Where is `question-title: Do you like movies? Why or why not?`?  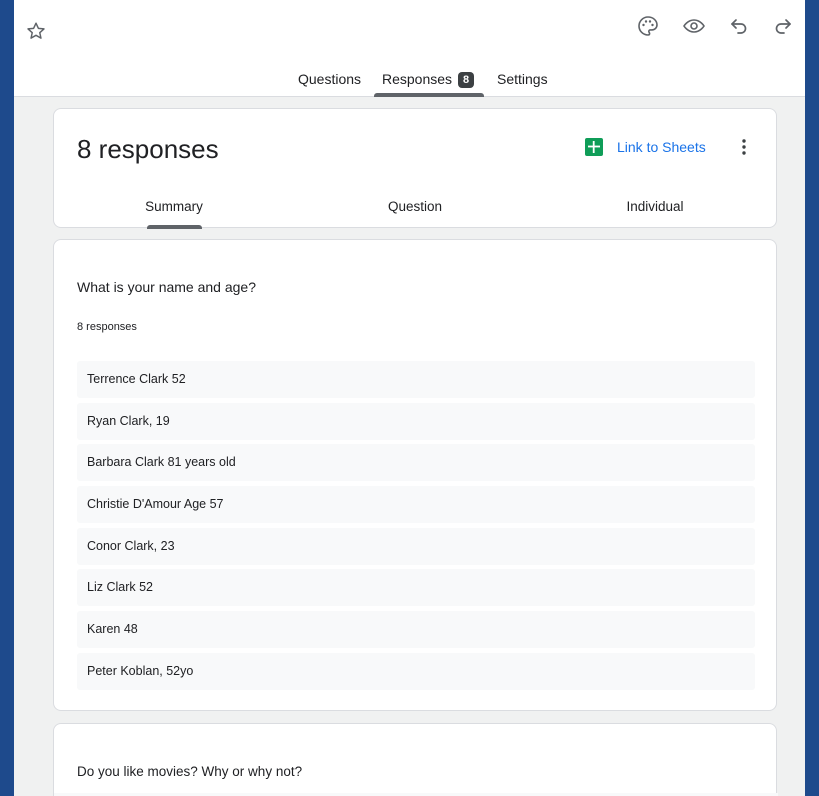 question-title: Do you like movies? Why or why not? is located at coordinates (190, 771).